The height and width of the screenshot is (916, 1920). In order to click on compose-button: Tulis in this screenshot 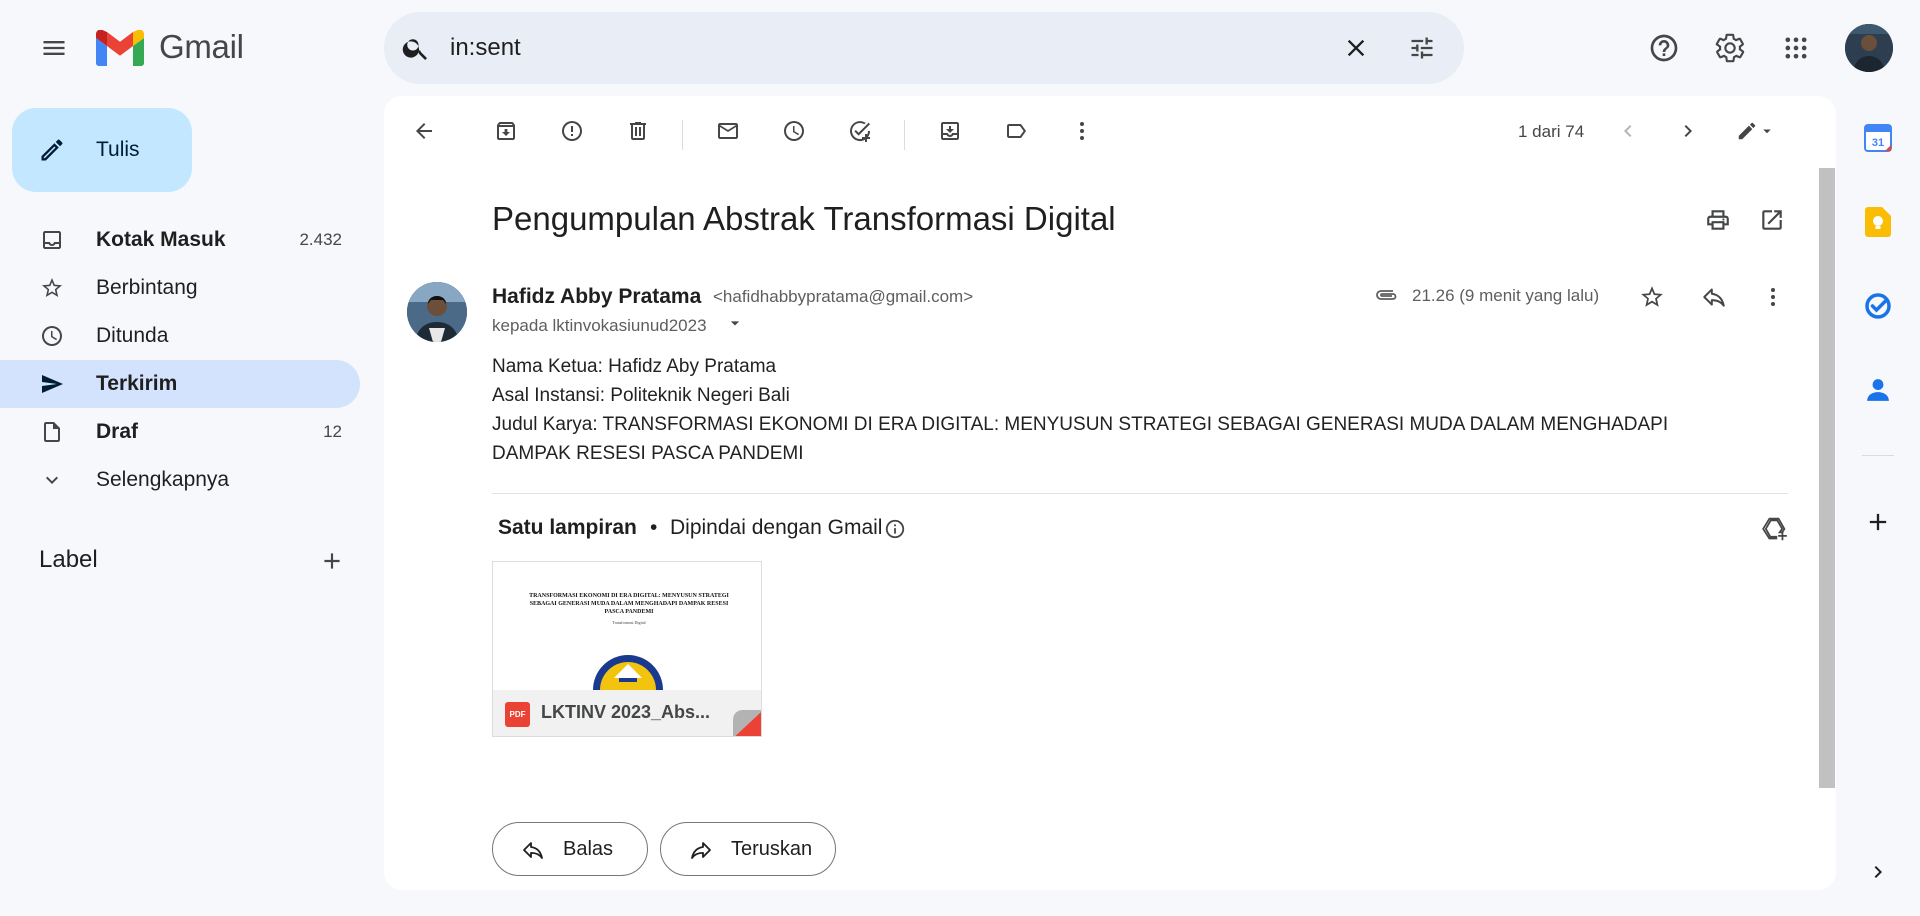, I will do `click(102, 150)`.